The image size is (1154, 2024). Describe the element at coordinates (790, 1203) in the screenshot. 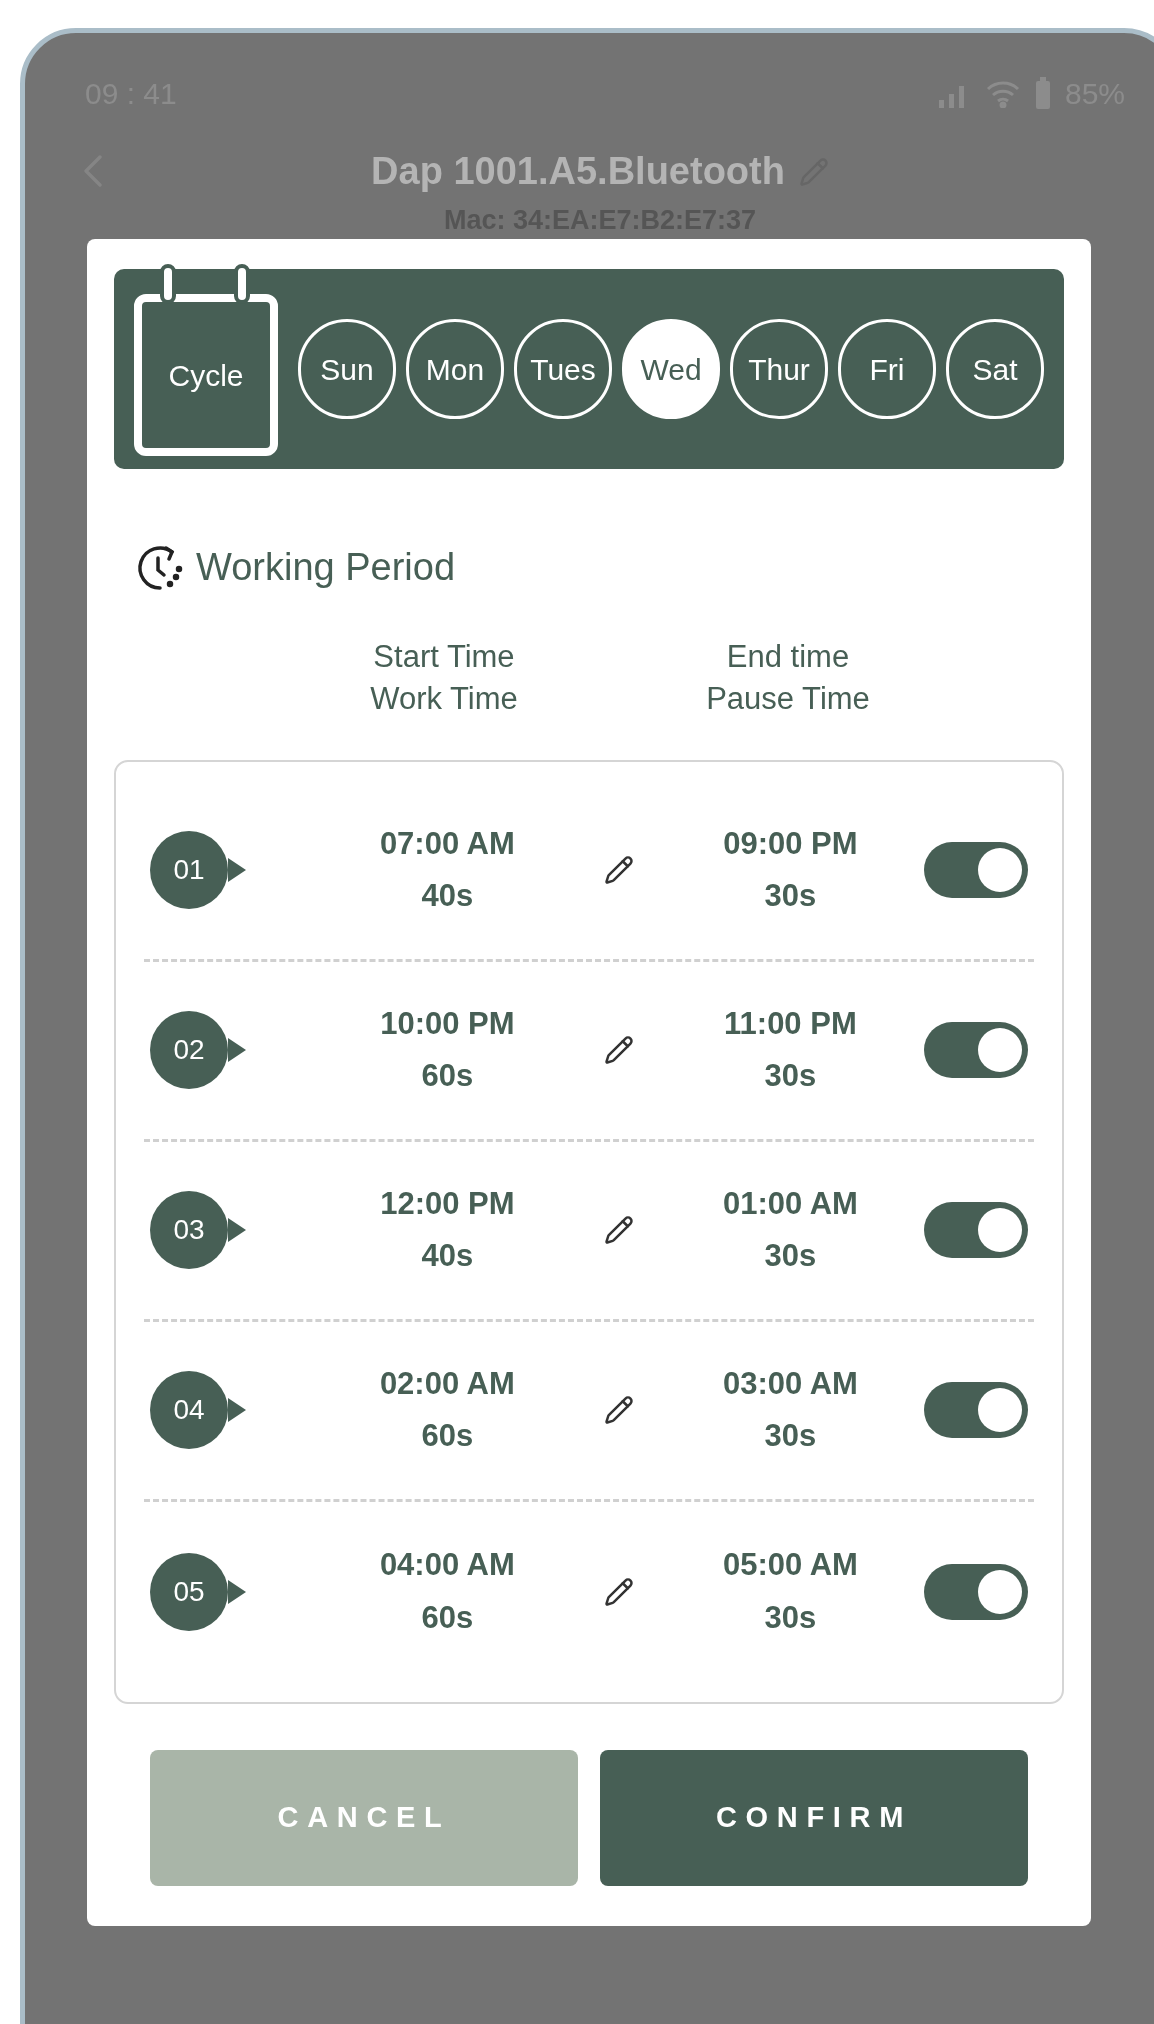

I see `end-time: 01:00 AM` at that location.